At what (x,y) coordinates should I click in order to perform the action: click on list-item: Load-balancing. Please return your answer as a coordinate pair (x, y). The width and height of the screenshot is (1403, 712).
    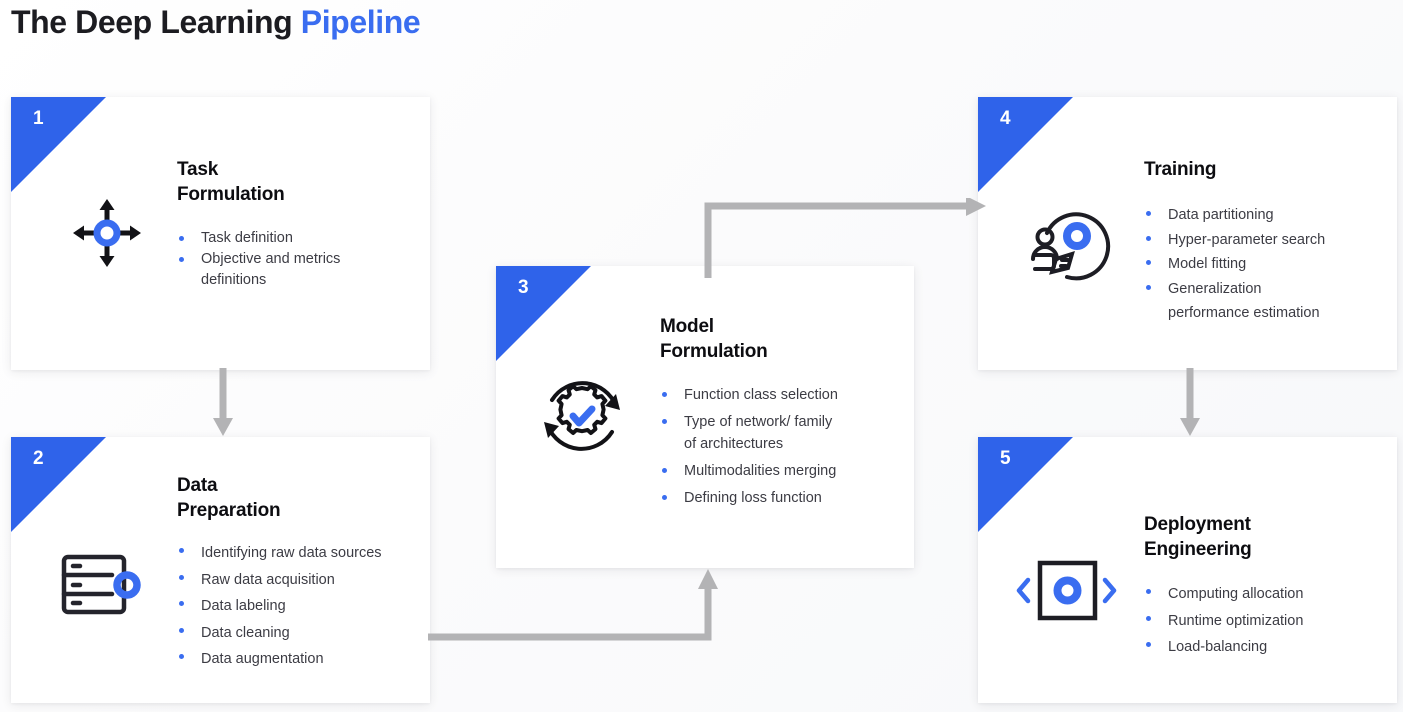
    Looking at the image, I should click on (1261, 647).